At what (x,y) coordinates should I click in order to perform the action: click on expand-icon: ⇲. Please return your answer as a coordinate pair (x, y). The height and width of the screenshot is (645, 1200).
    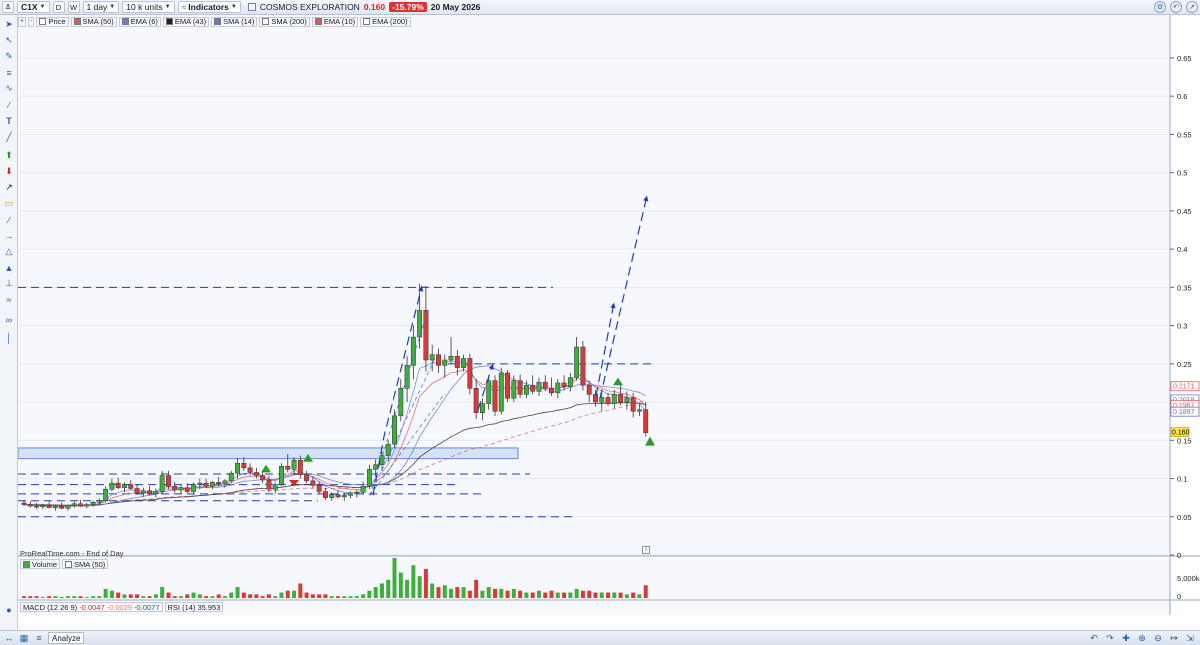
    Looking at the image, I should click on (1190, 638).